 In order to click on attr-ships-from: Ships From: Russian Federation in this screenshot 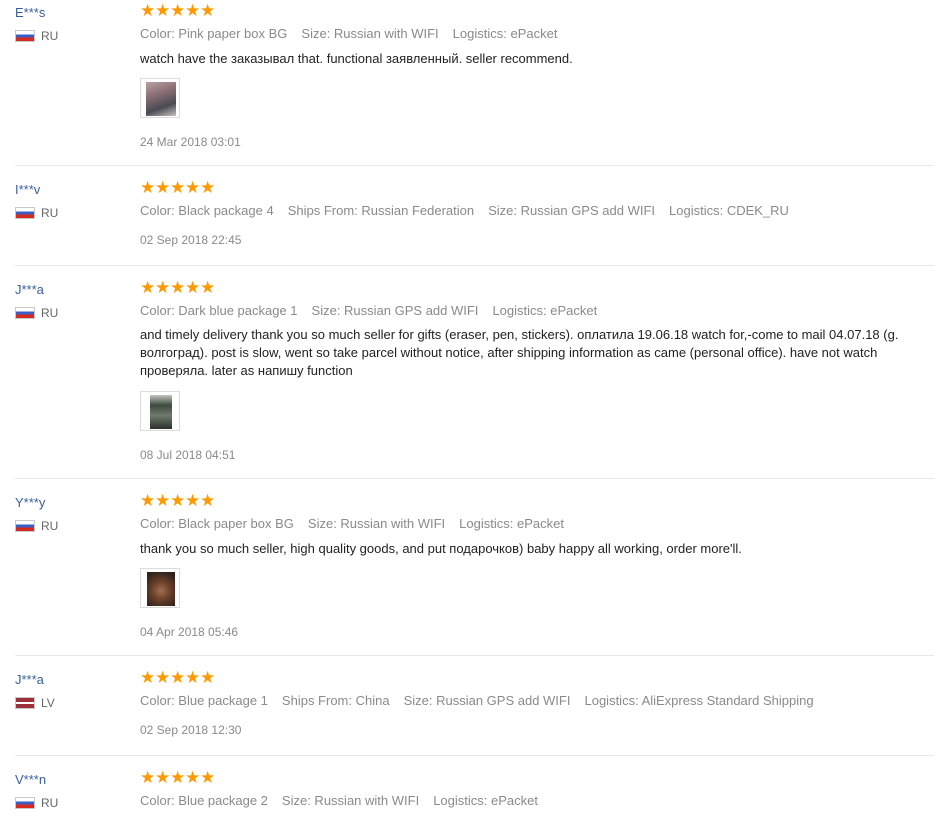, I will do `click(381, 210)`.